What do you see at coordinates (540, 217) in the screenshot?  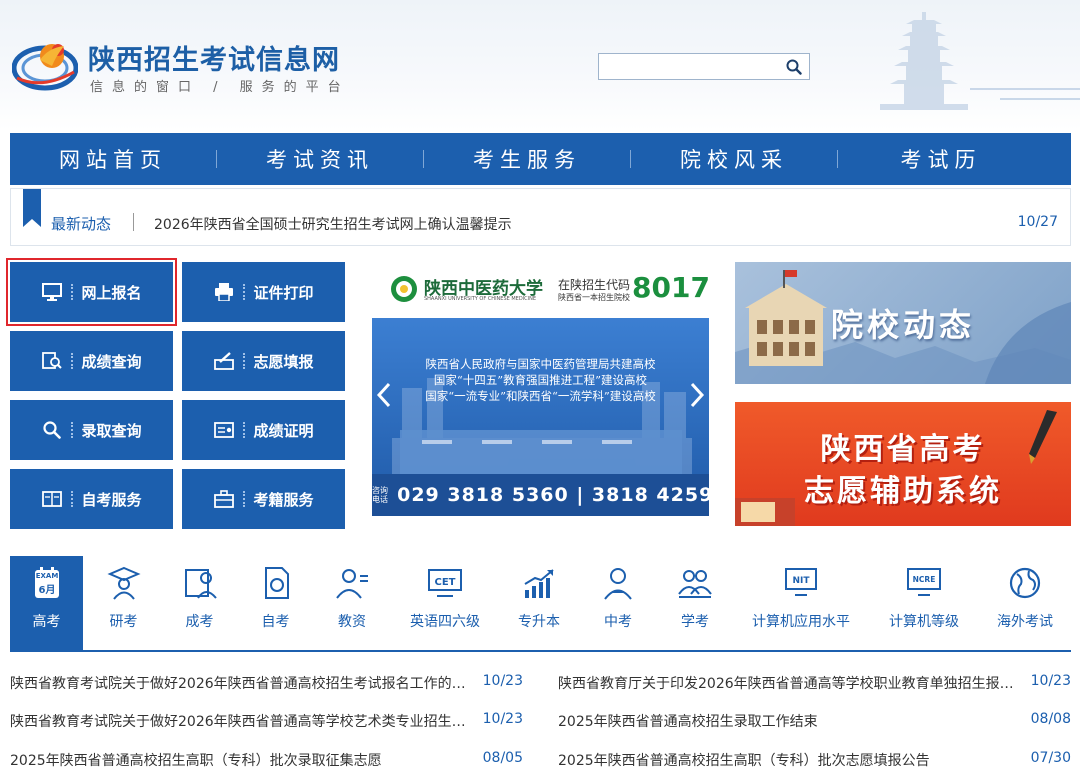 I see `news-ticker: 最新动态 2026年陕西省全国硕士研究生招生考试网上确认温馨提示 10/27` at bounding box center [540, 217].